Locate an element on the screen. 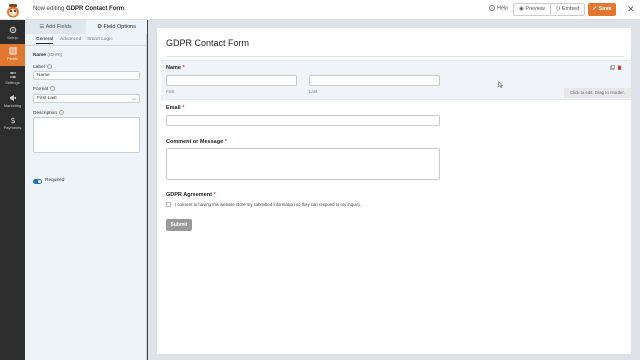 The image size is (640, 360). required-caption: Required is located at coordinates (54, 180).